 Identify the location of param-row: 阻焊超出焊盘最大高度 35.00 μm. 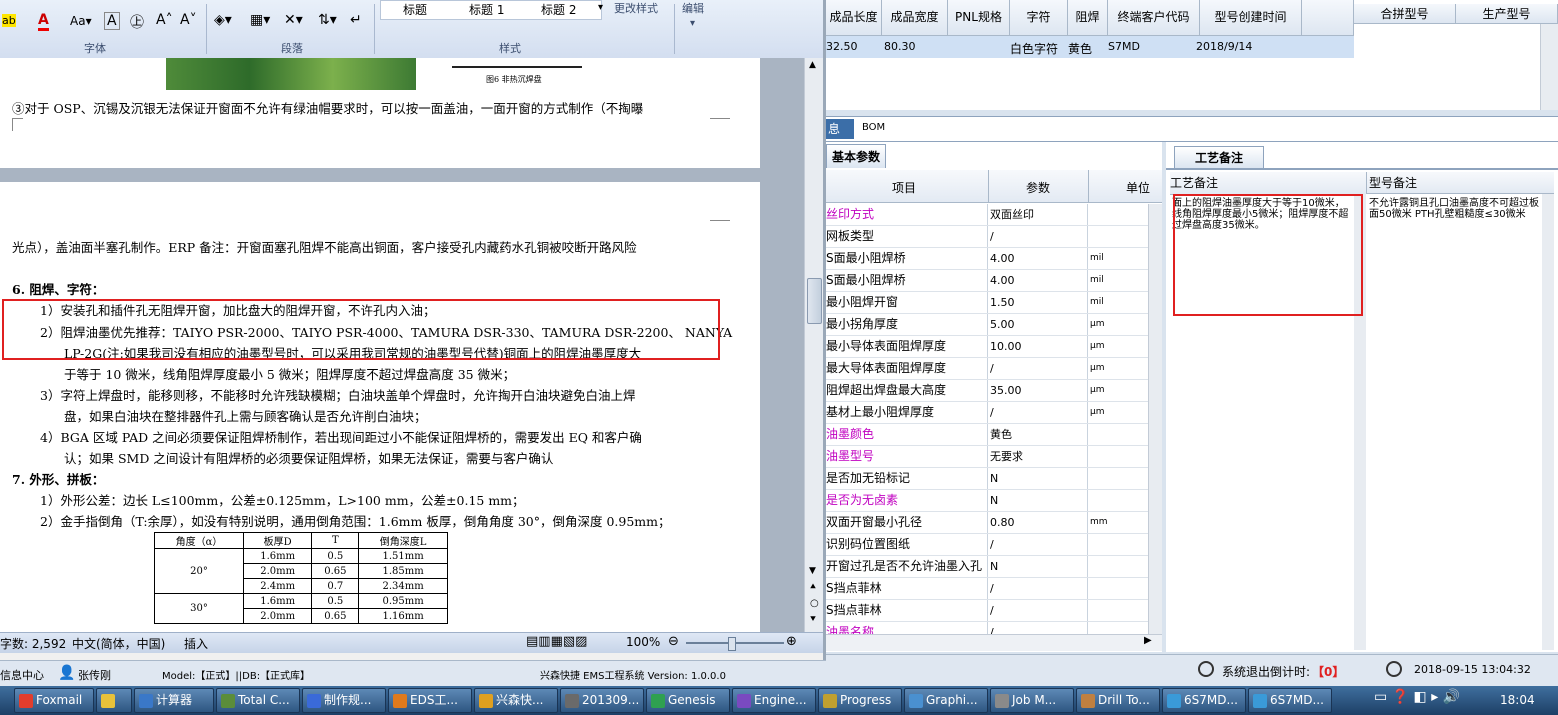
(987, 391).